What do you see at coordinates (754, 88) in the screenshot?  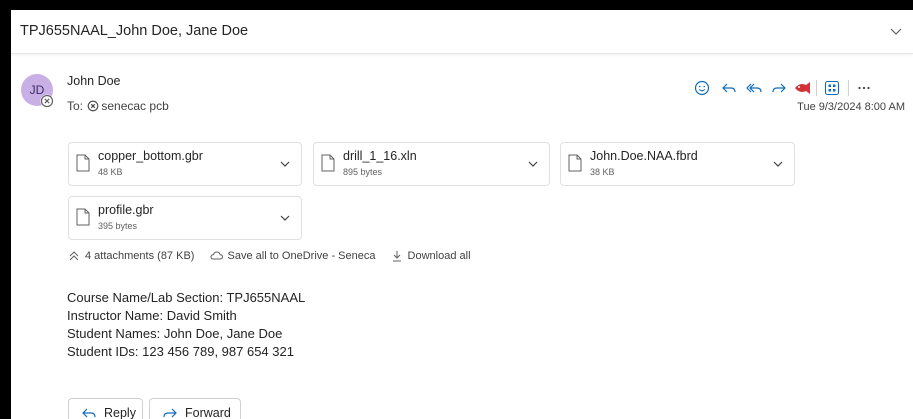 I see `reply-all-icon` at bounding box center [754, 88].